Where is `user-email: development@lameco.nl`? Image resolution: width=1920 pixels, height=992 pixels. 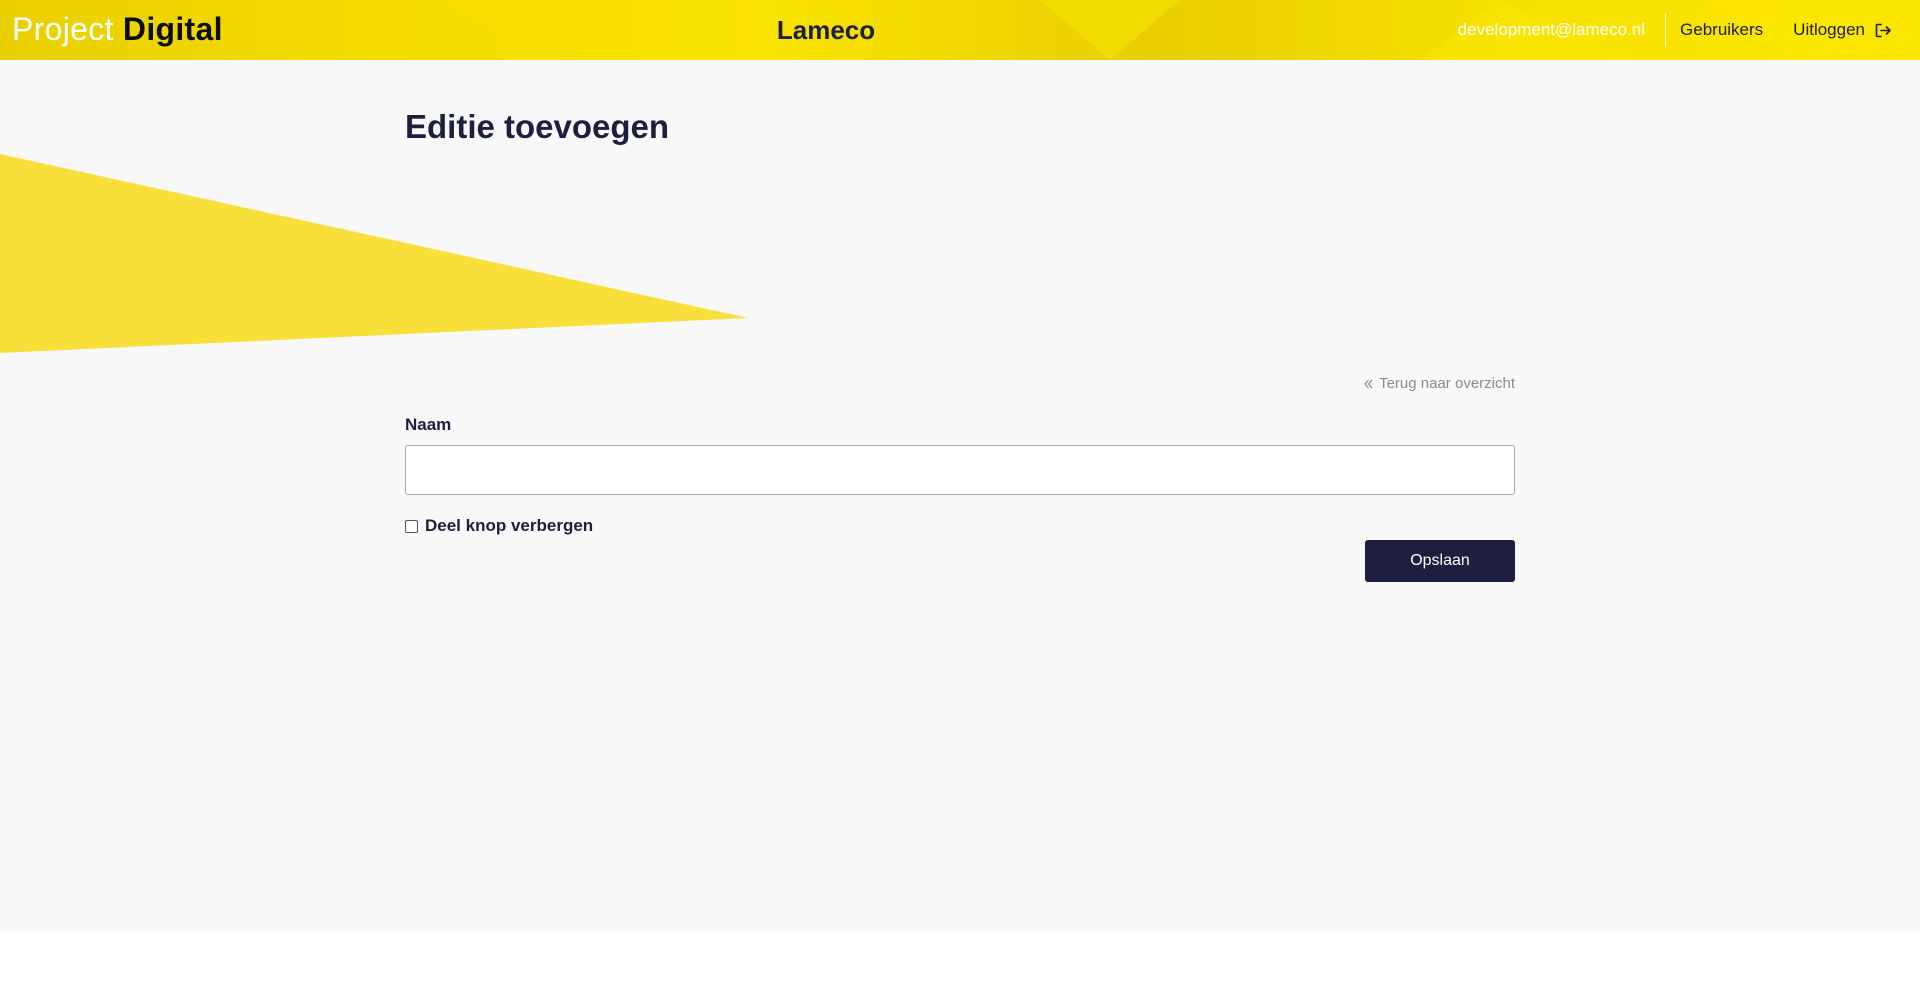 user-email: development@lameco.nl is located at coordinates (1551, 29).